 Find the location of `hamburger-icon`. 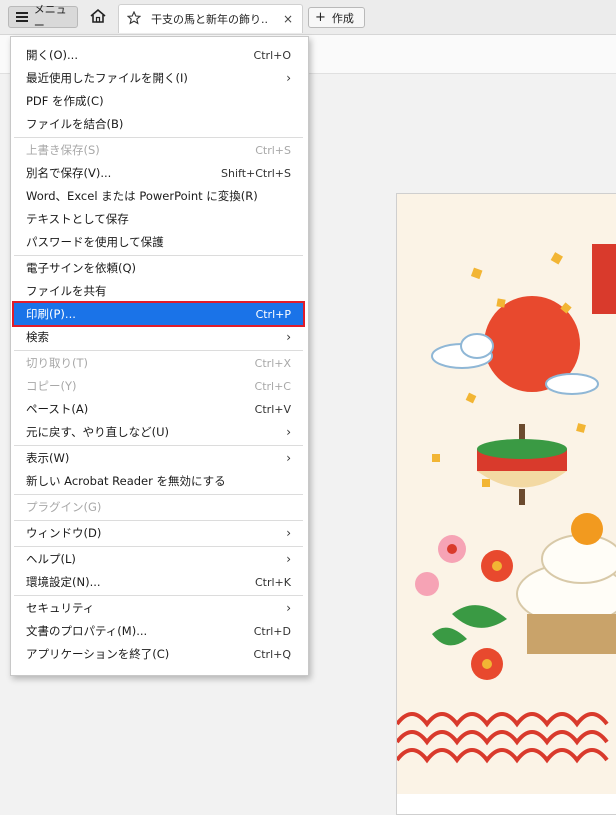

hamburger-icon is located at coordinates (22, 17).